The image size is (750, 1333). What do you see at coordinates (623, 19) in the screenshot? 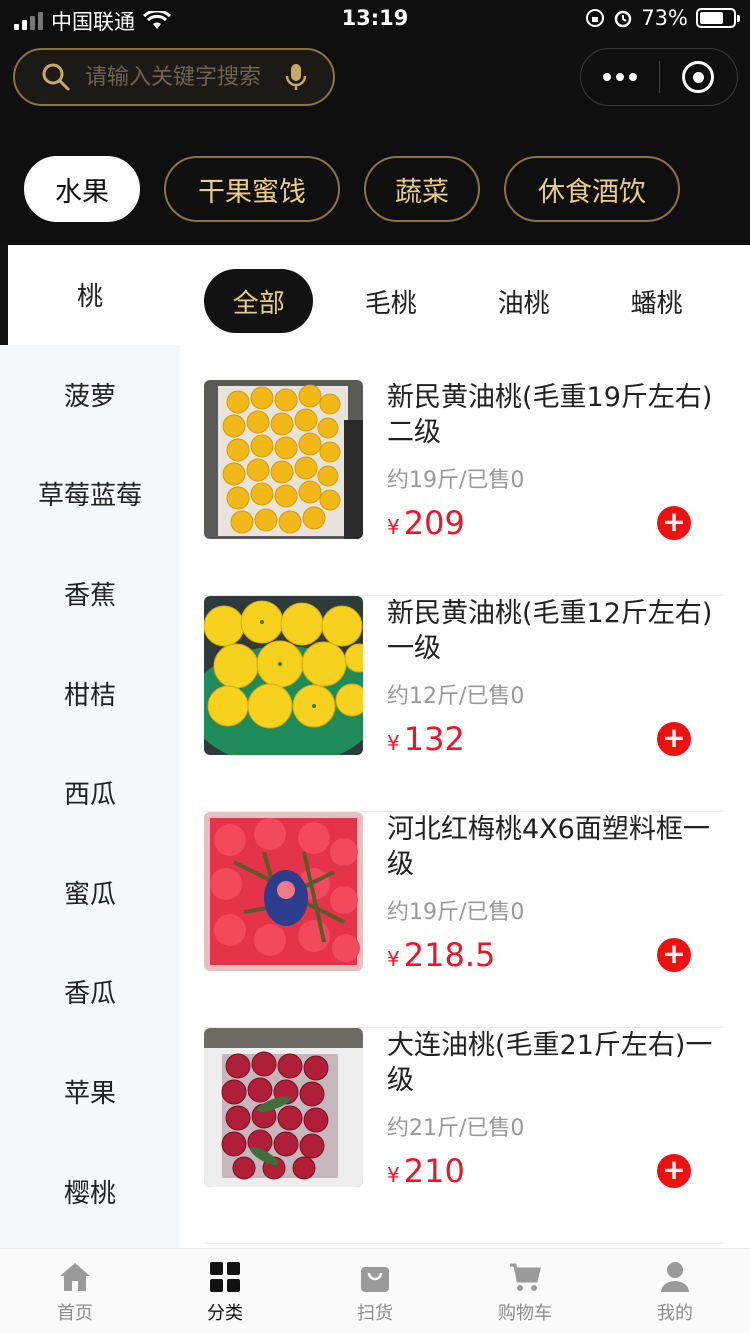
I see `alarm-icon` at bounding box center [623, 19].